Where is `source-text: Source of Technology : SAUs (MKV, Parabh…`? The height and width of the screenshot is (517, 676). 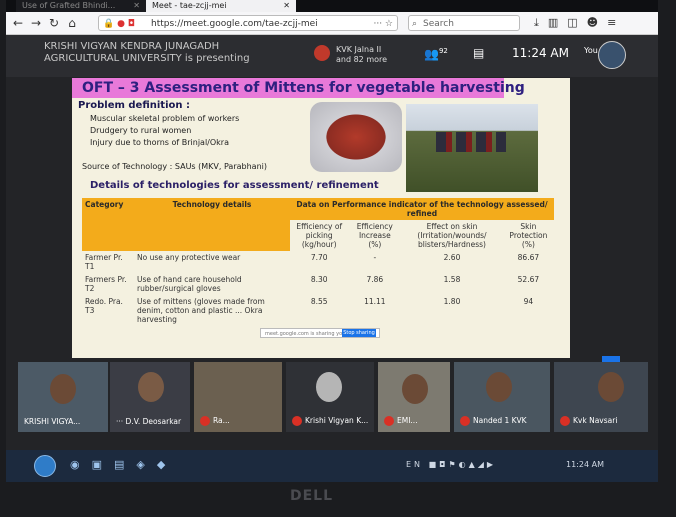
source-text: Source of Technology : SAUs (MKV, Parabh… is located at coordinates (174, 166).